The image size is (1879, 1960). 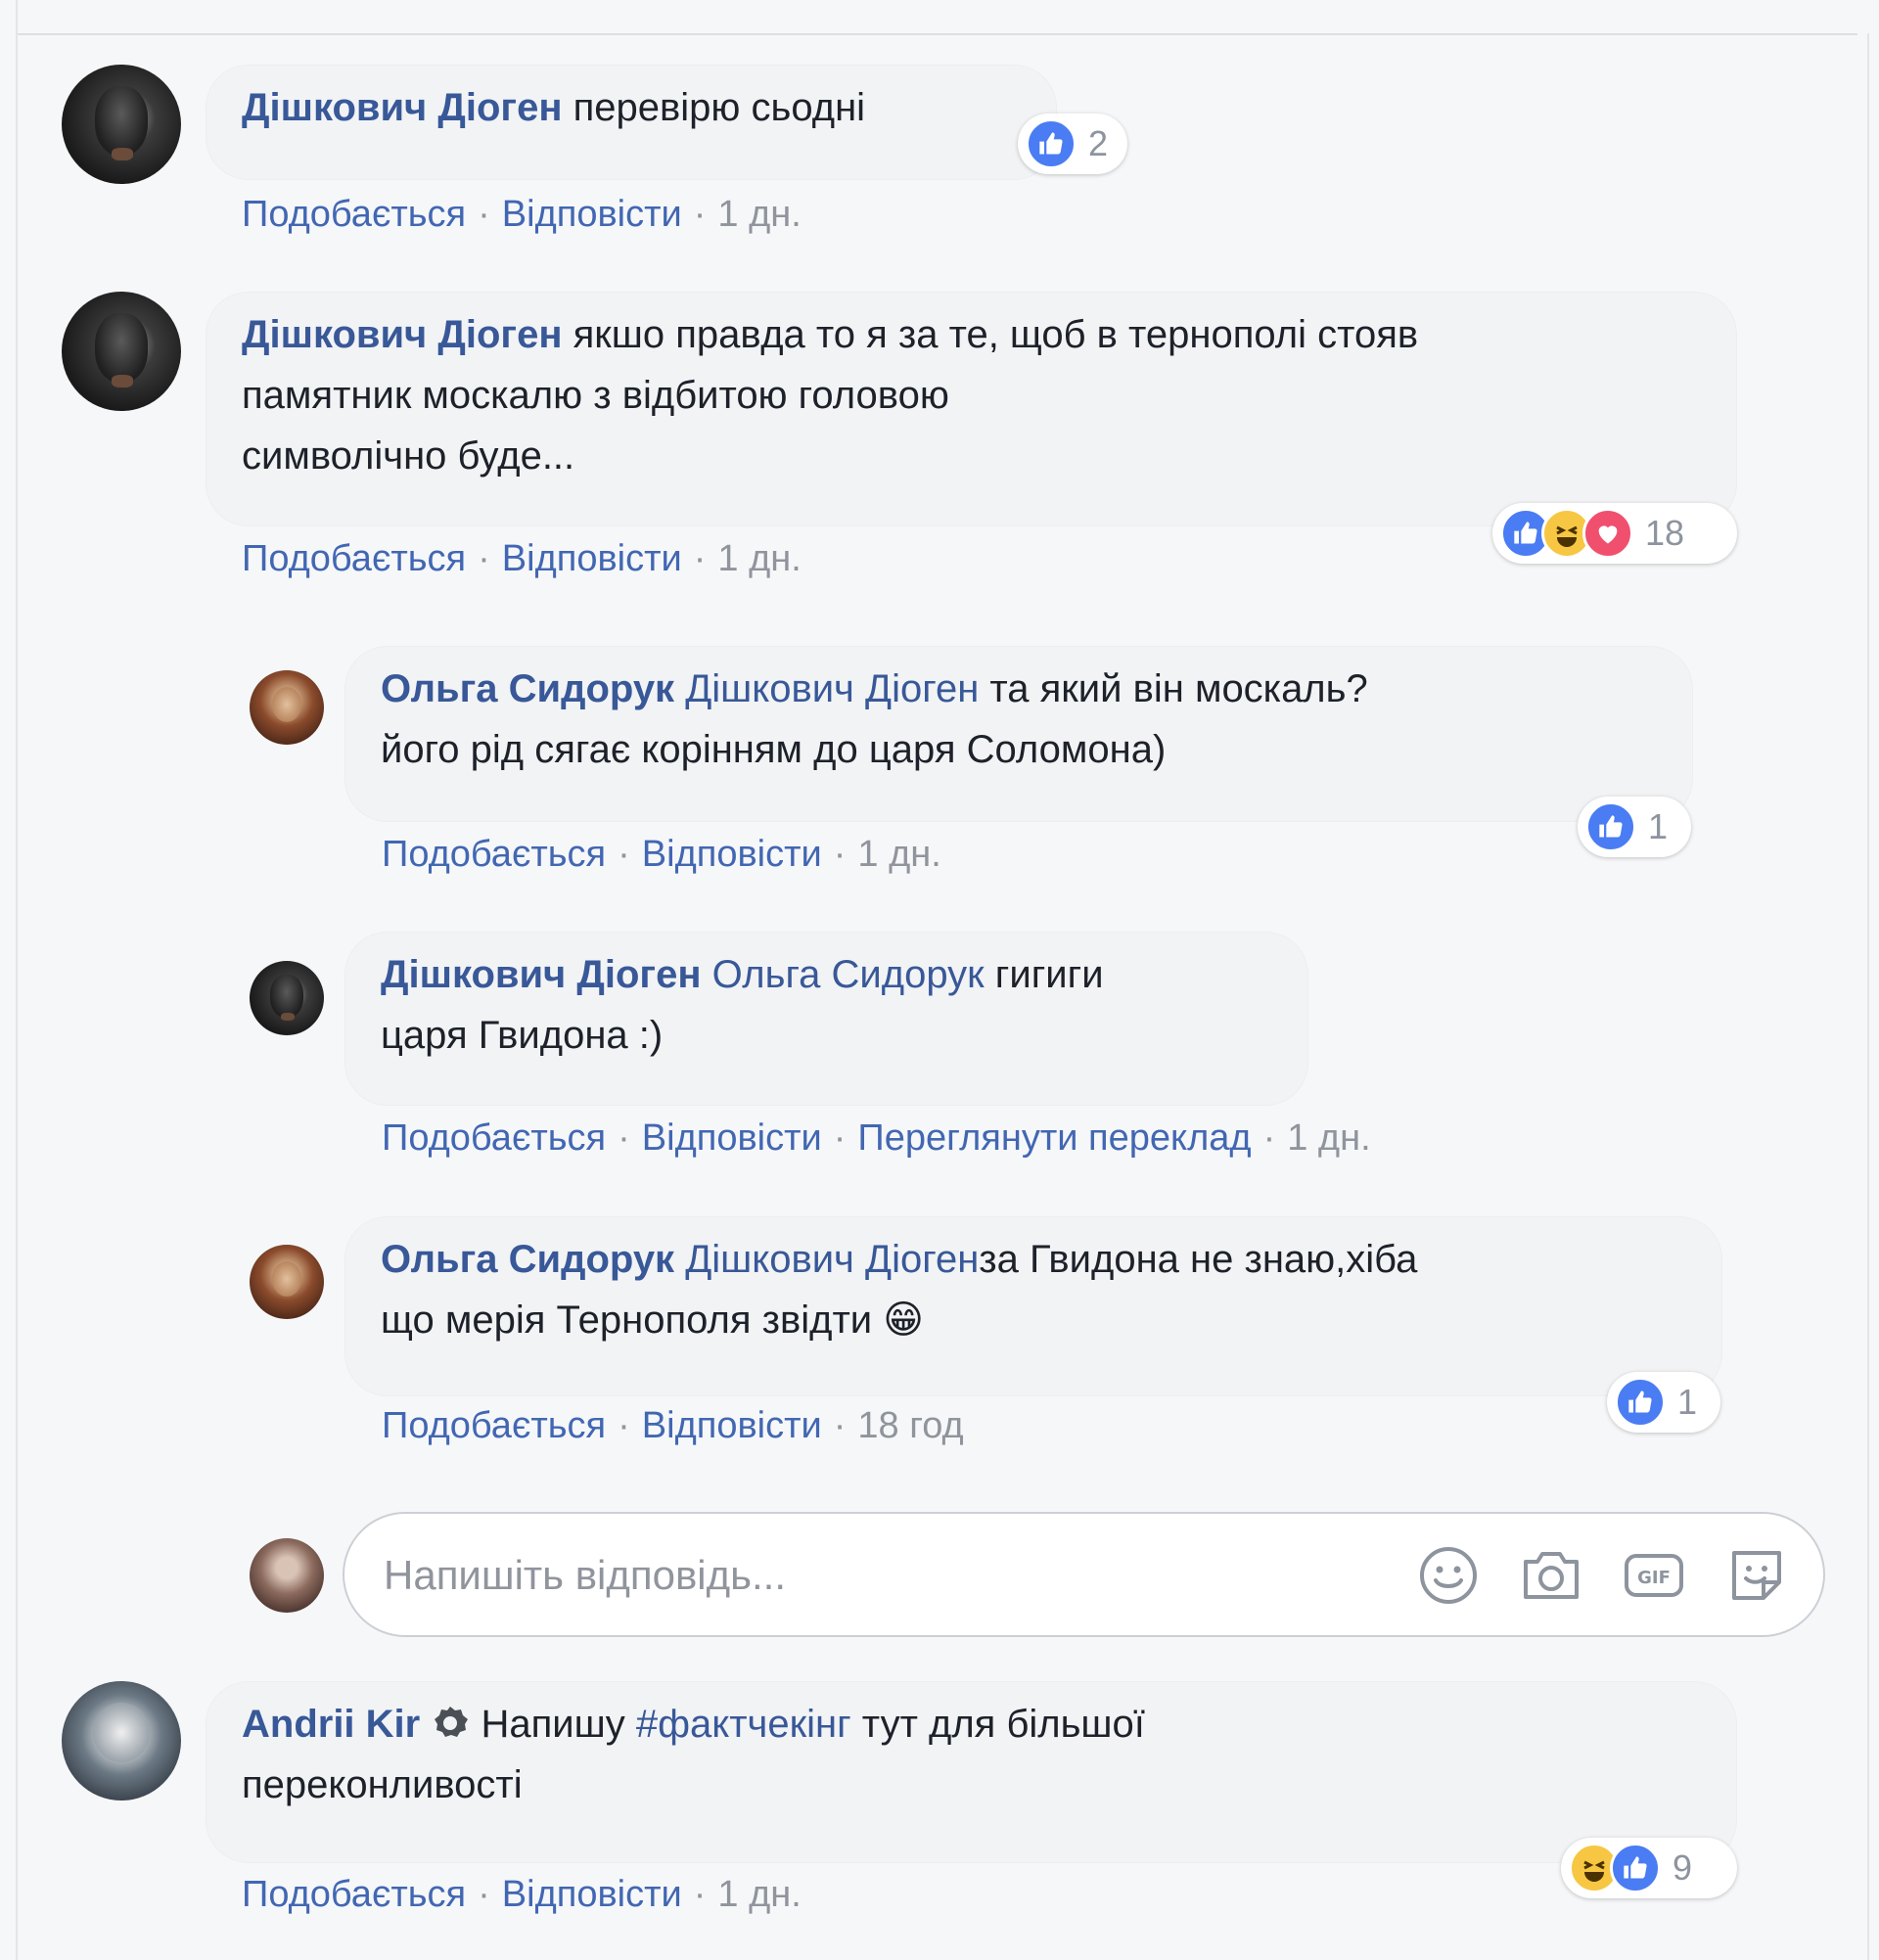 I want to click on sticker-icon, so click(x=1756, y=1575).